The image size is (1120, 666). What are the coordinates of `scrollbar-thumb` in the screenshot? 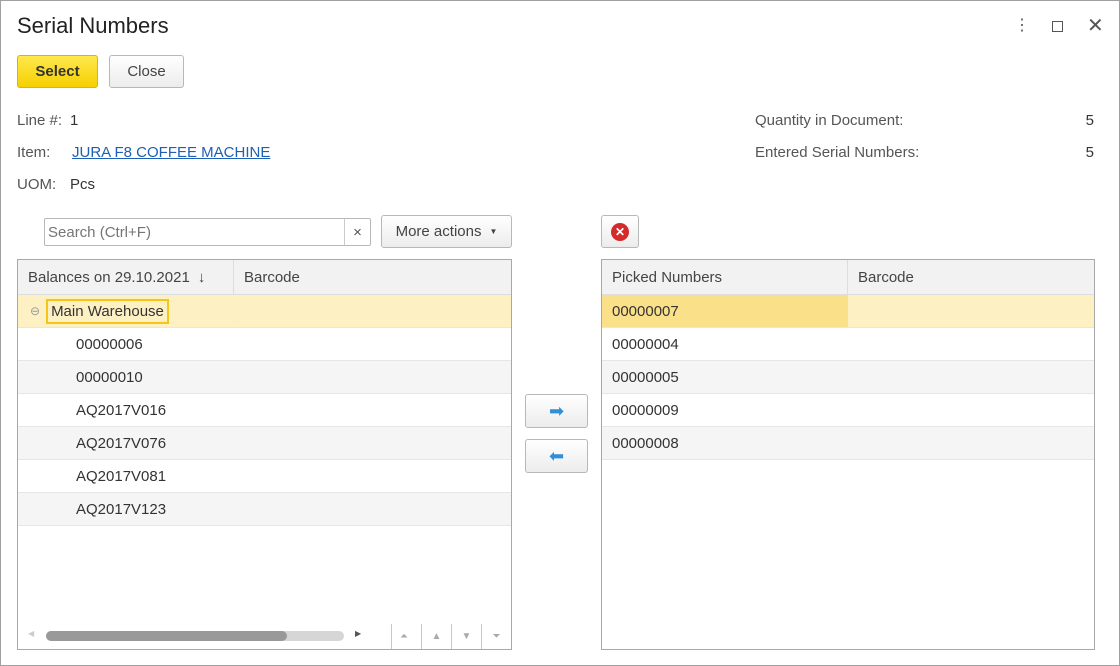 It's located at (167, 636).